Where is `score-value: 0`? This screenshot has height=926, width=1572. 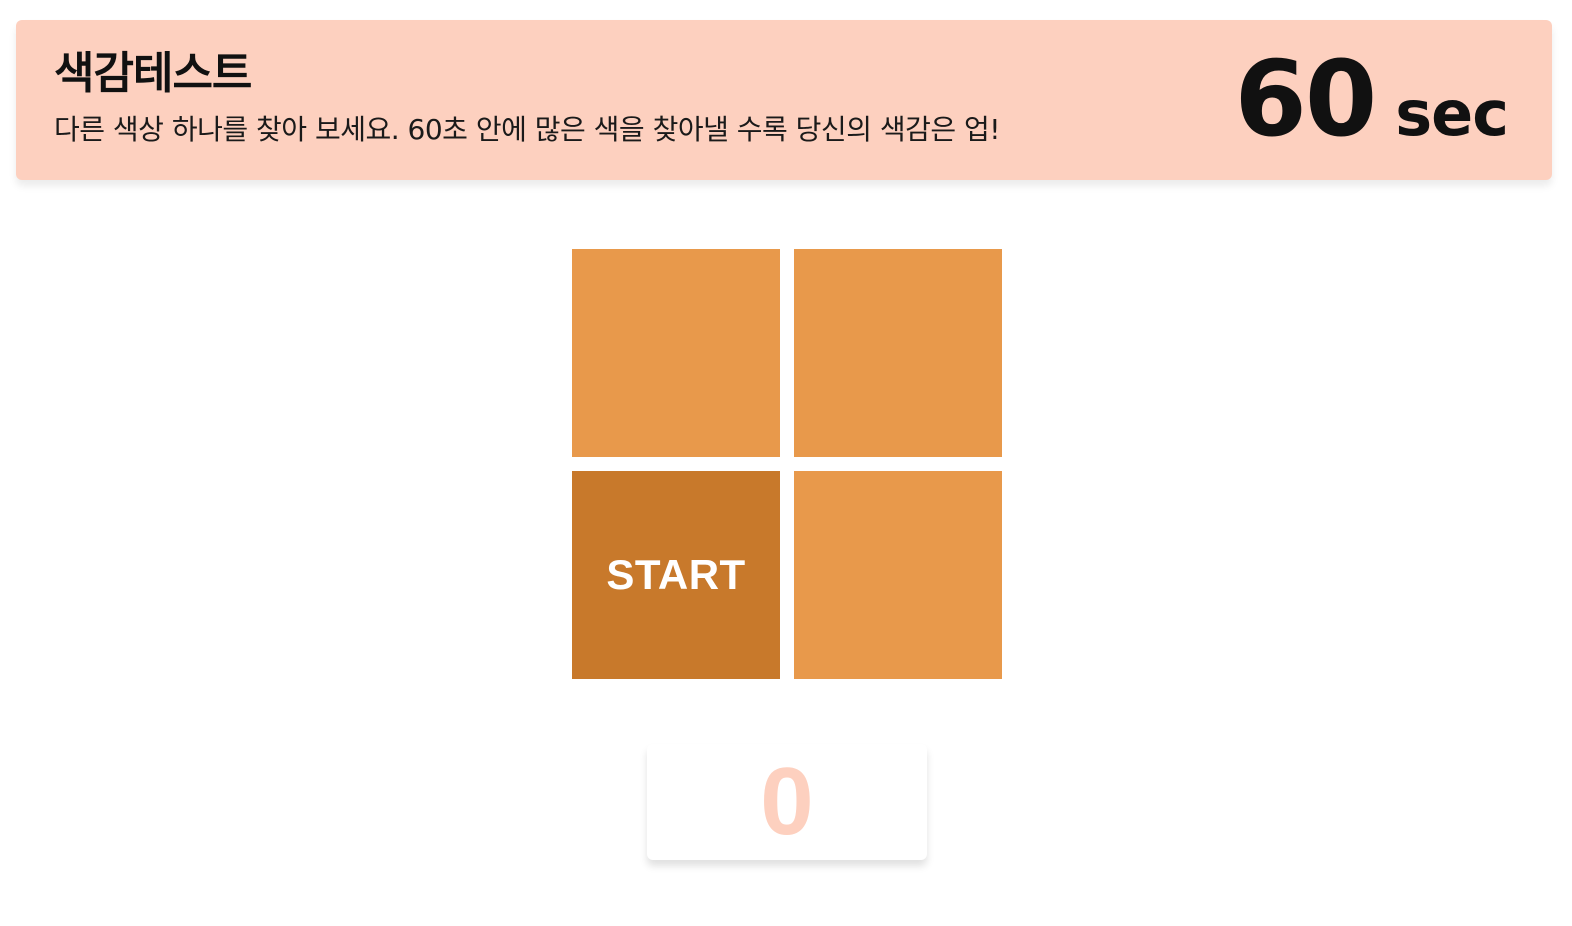 score-value: 0 is located at coordinates (787, 801).